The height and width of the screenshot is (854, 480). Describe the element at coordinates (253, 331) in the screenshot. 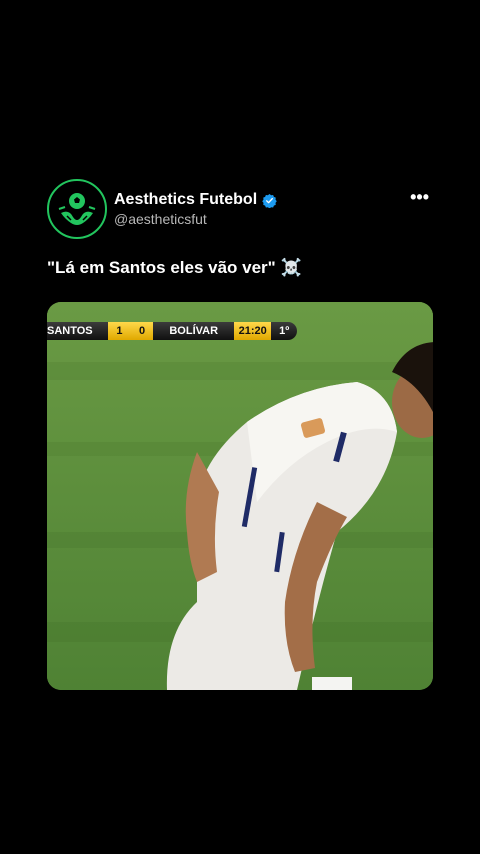

I see `match-clock: 21:20` at that location.